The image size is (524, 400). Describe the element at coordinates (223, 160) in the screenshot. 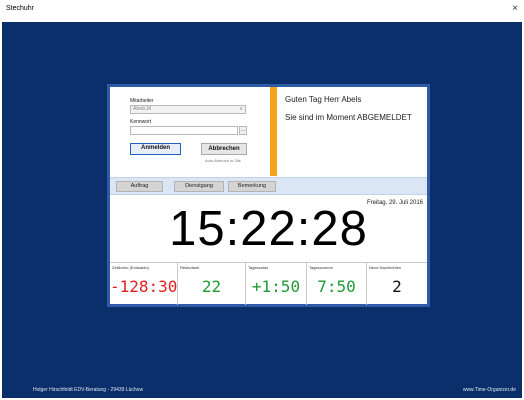

I see `auto-logout-note: Auto Abbruch in 28s` at that location.